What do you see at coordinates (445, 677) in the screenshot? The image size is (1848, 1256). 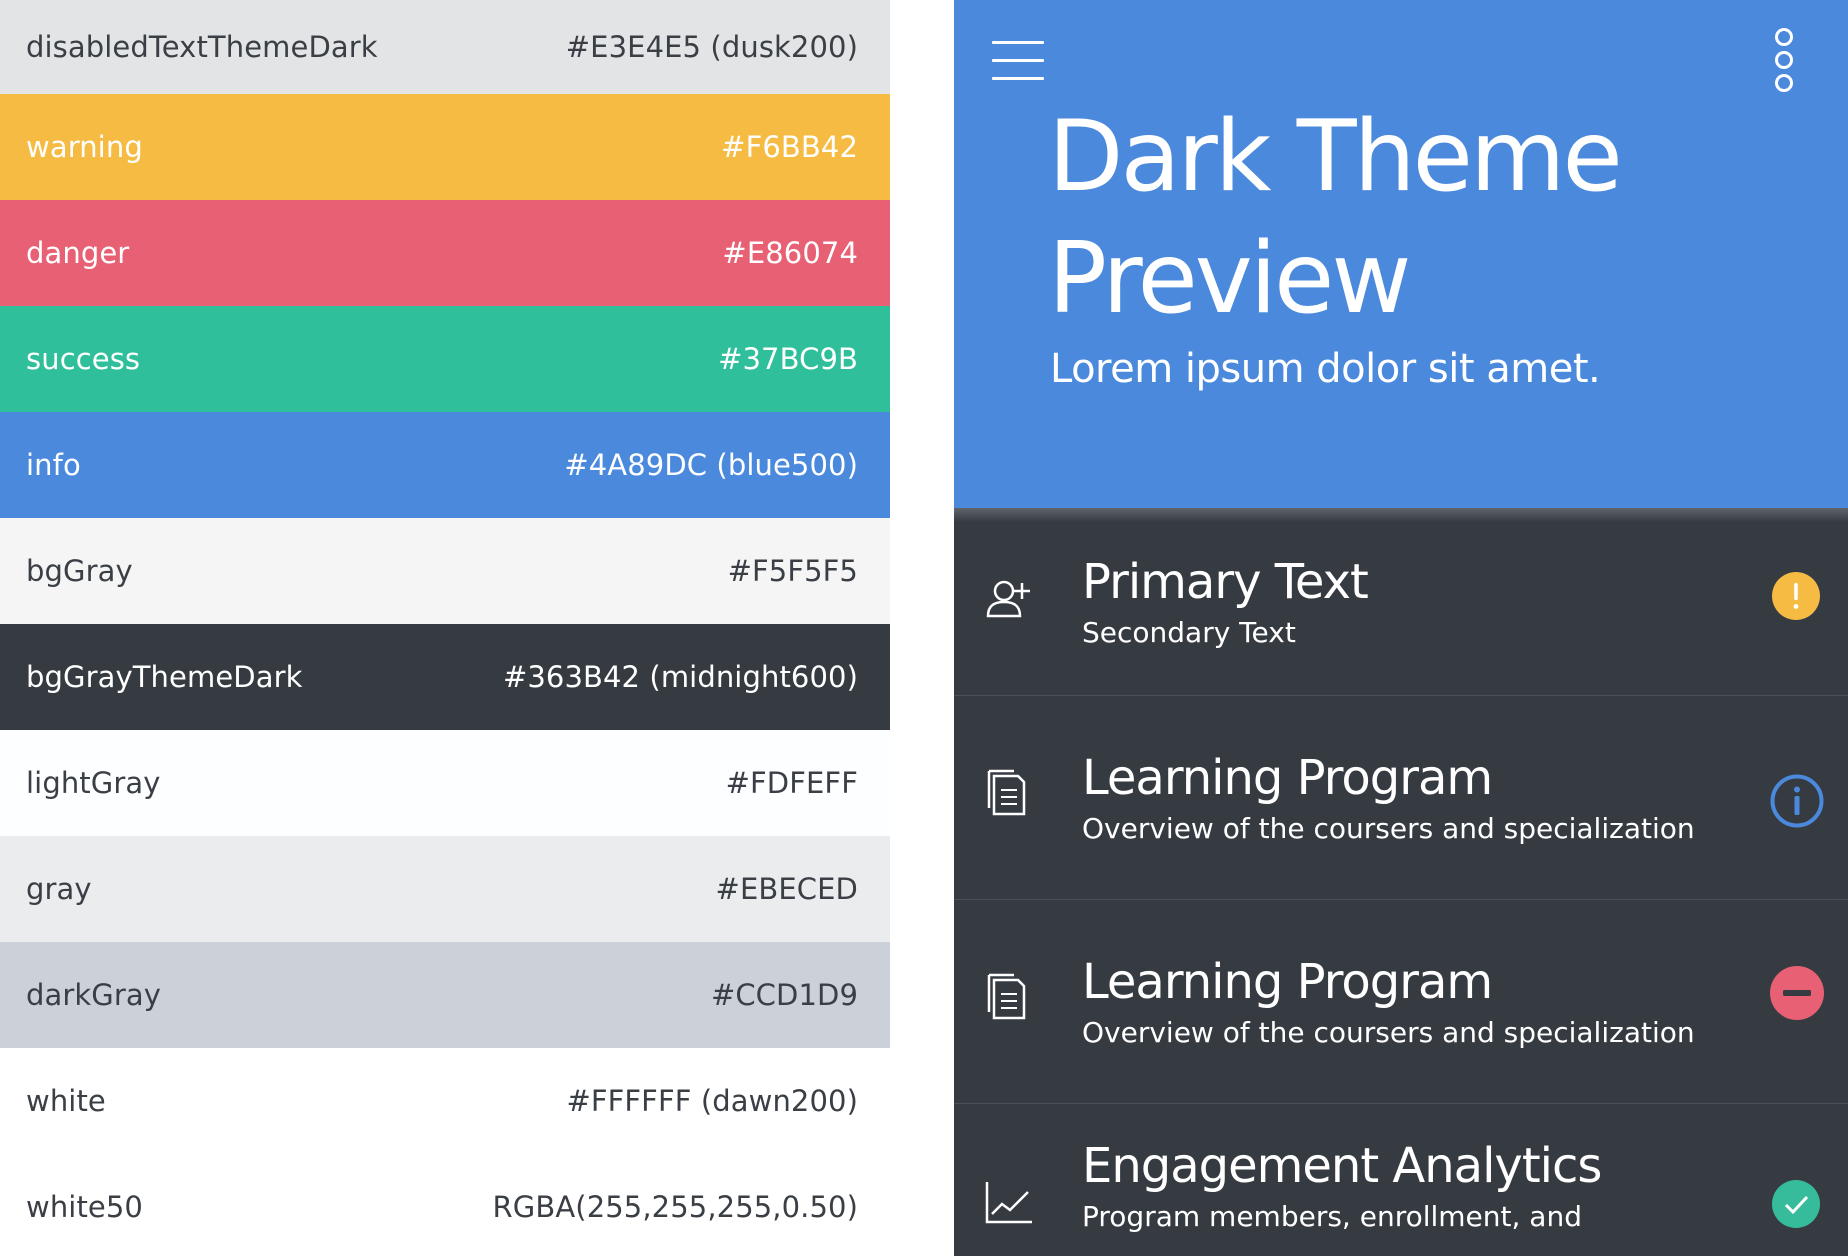 I see `swatch-row-bgGrayThemeDark: bgGrayThemeDark #363B42 (midnight600)` at bounding box center [445, 677].